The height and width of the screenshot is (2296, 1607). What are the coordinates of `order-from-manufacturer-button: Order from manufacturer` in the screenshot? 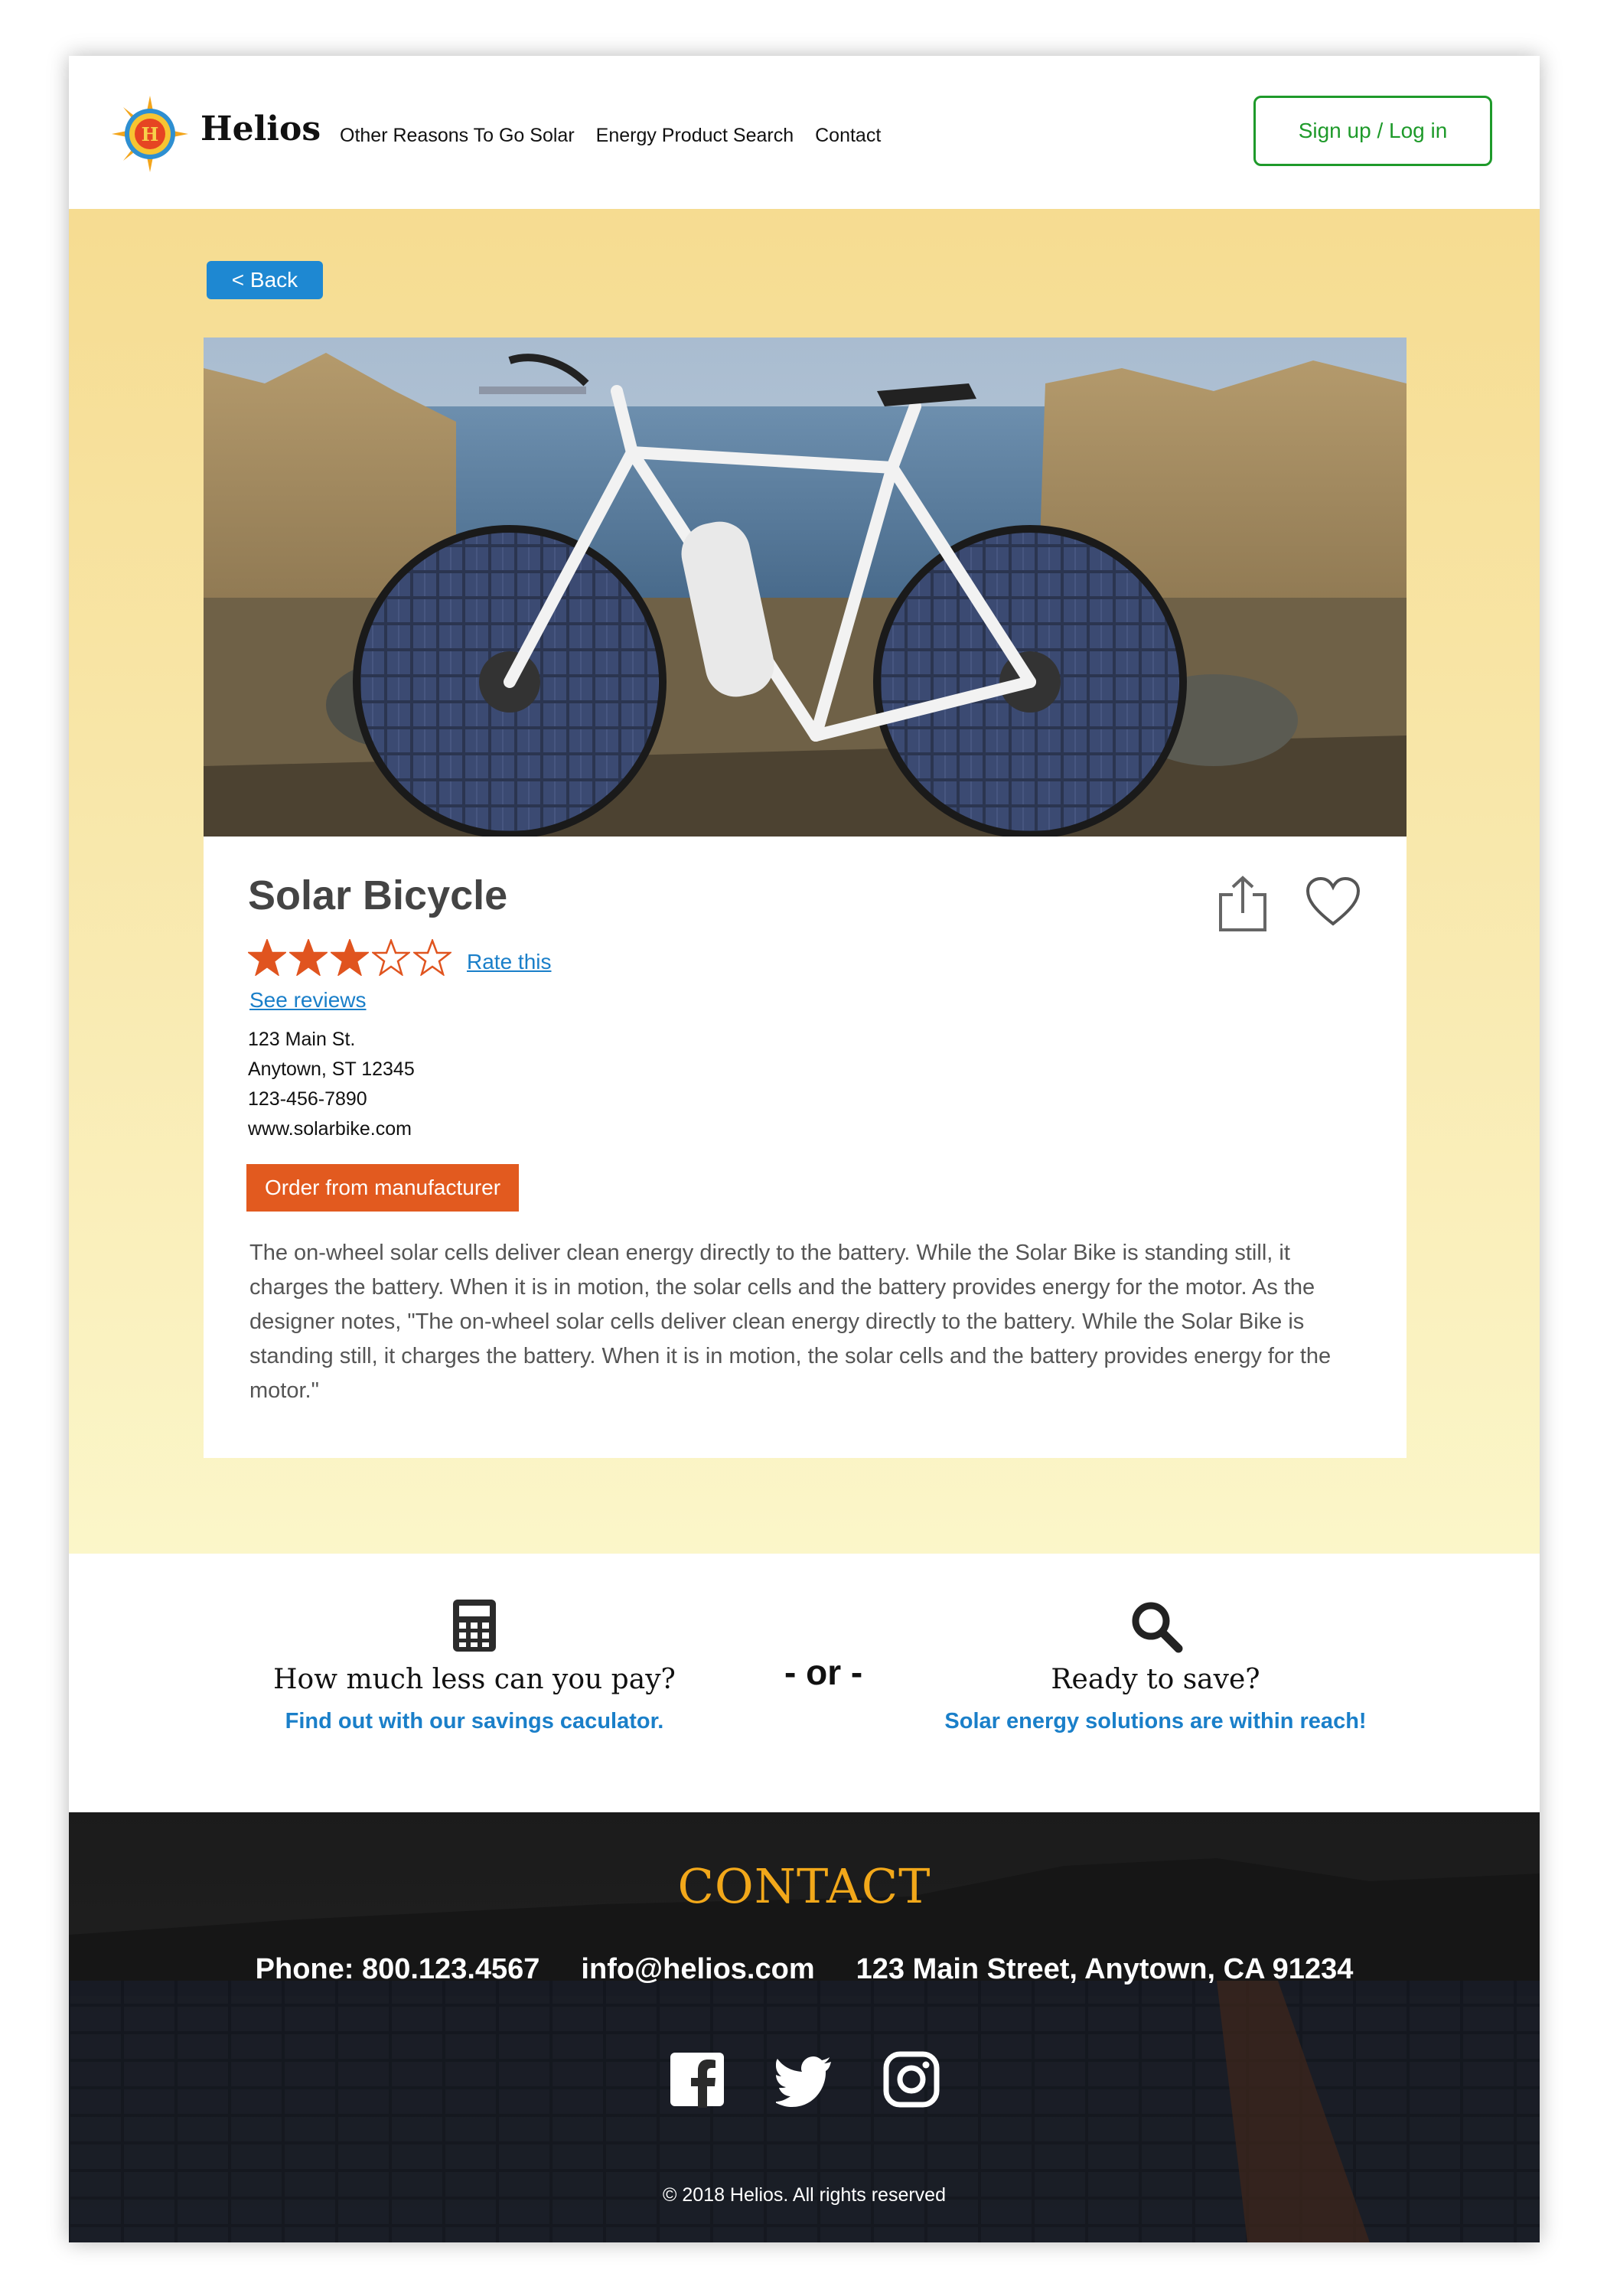 It's located at (382, 1188).